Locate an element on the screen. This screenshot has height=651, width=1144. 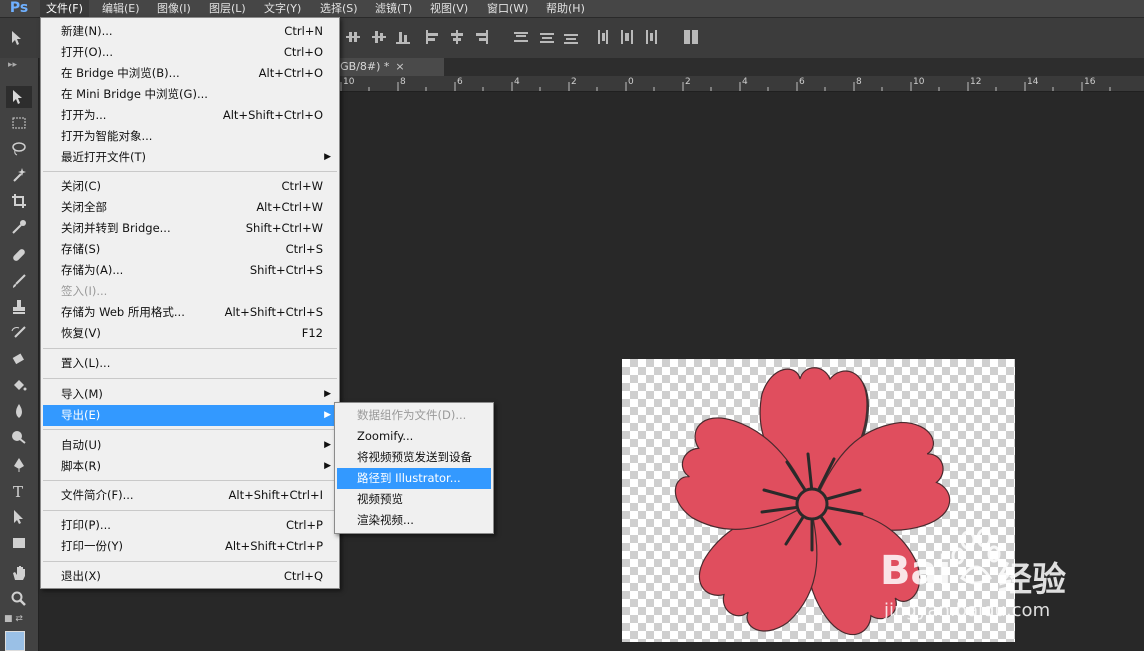
align-left-icon is located at coordinates (433, 37).